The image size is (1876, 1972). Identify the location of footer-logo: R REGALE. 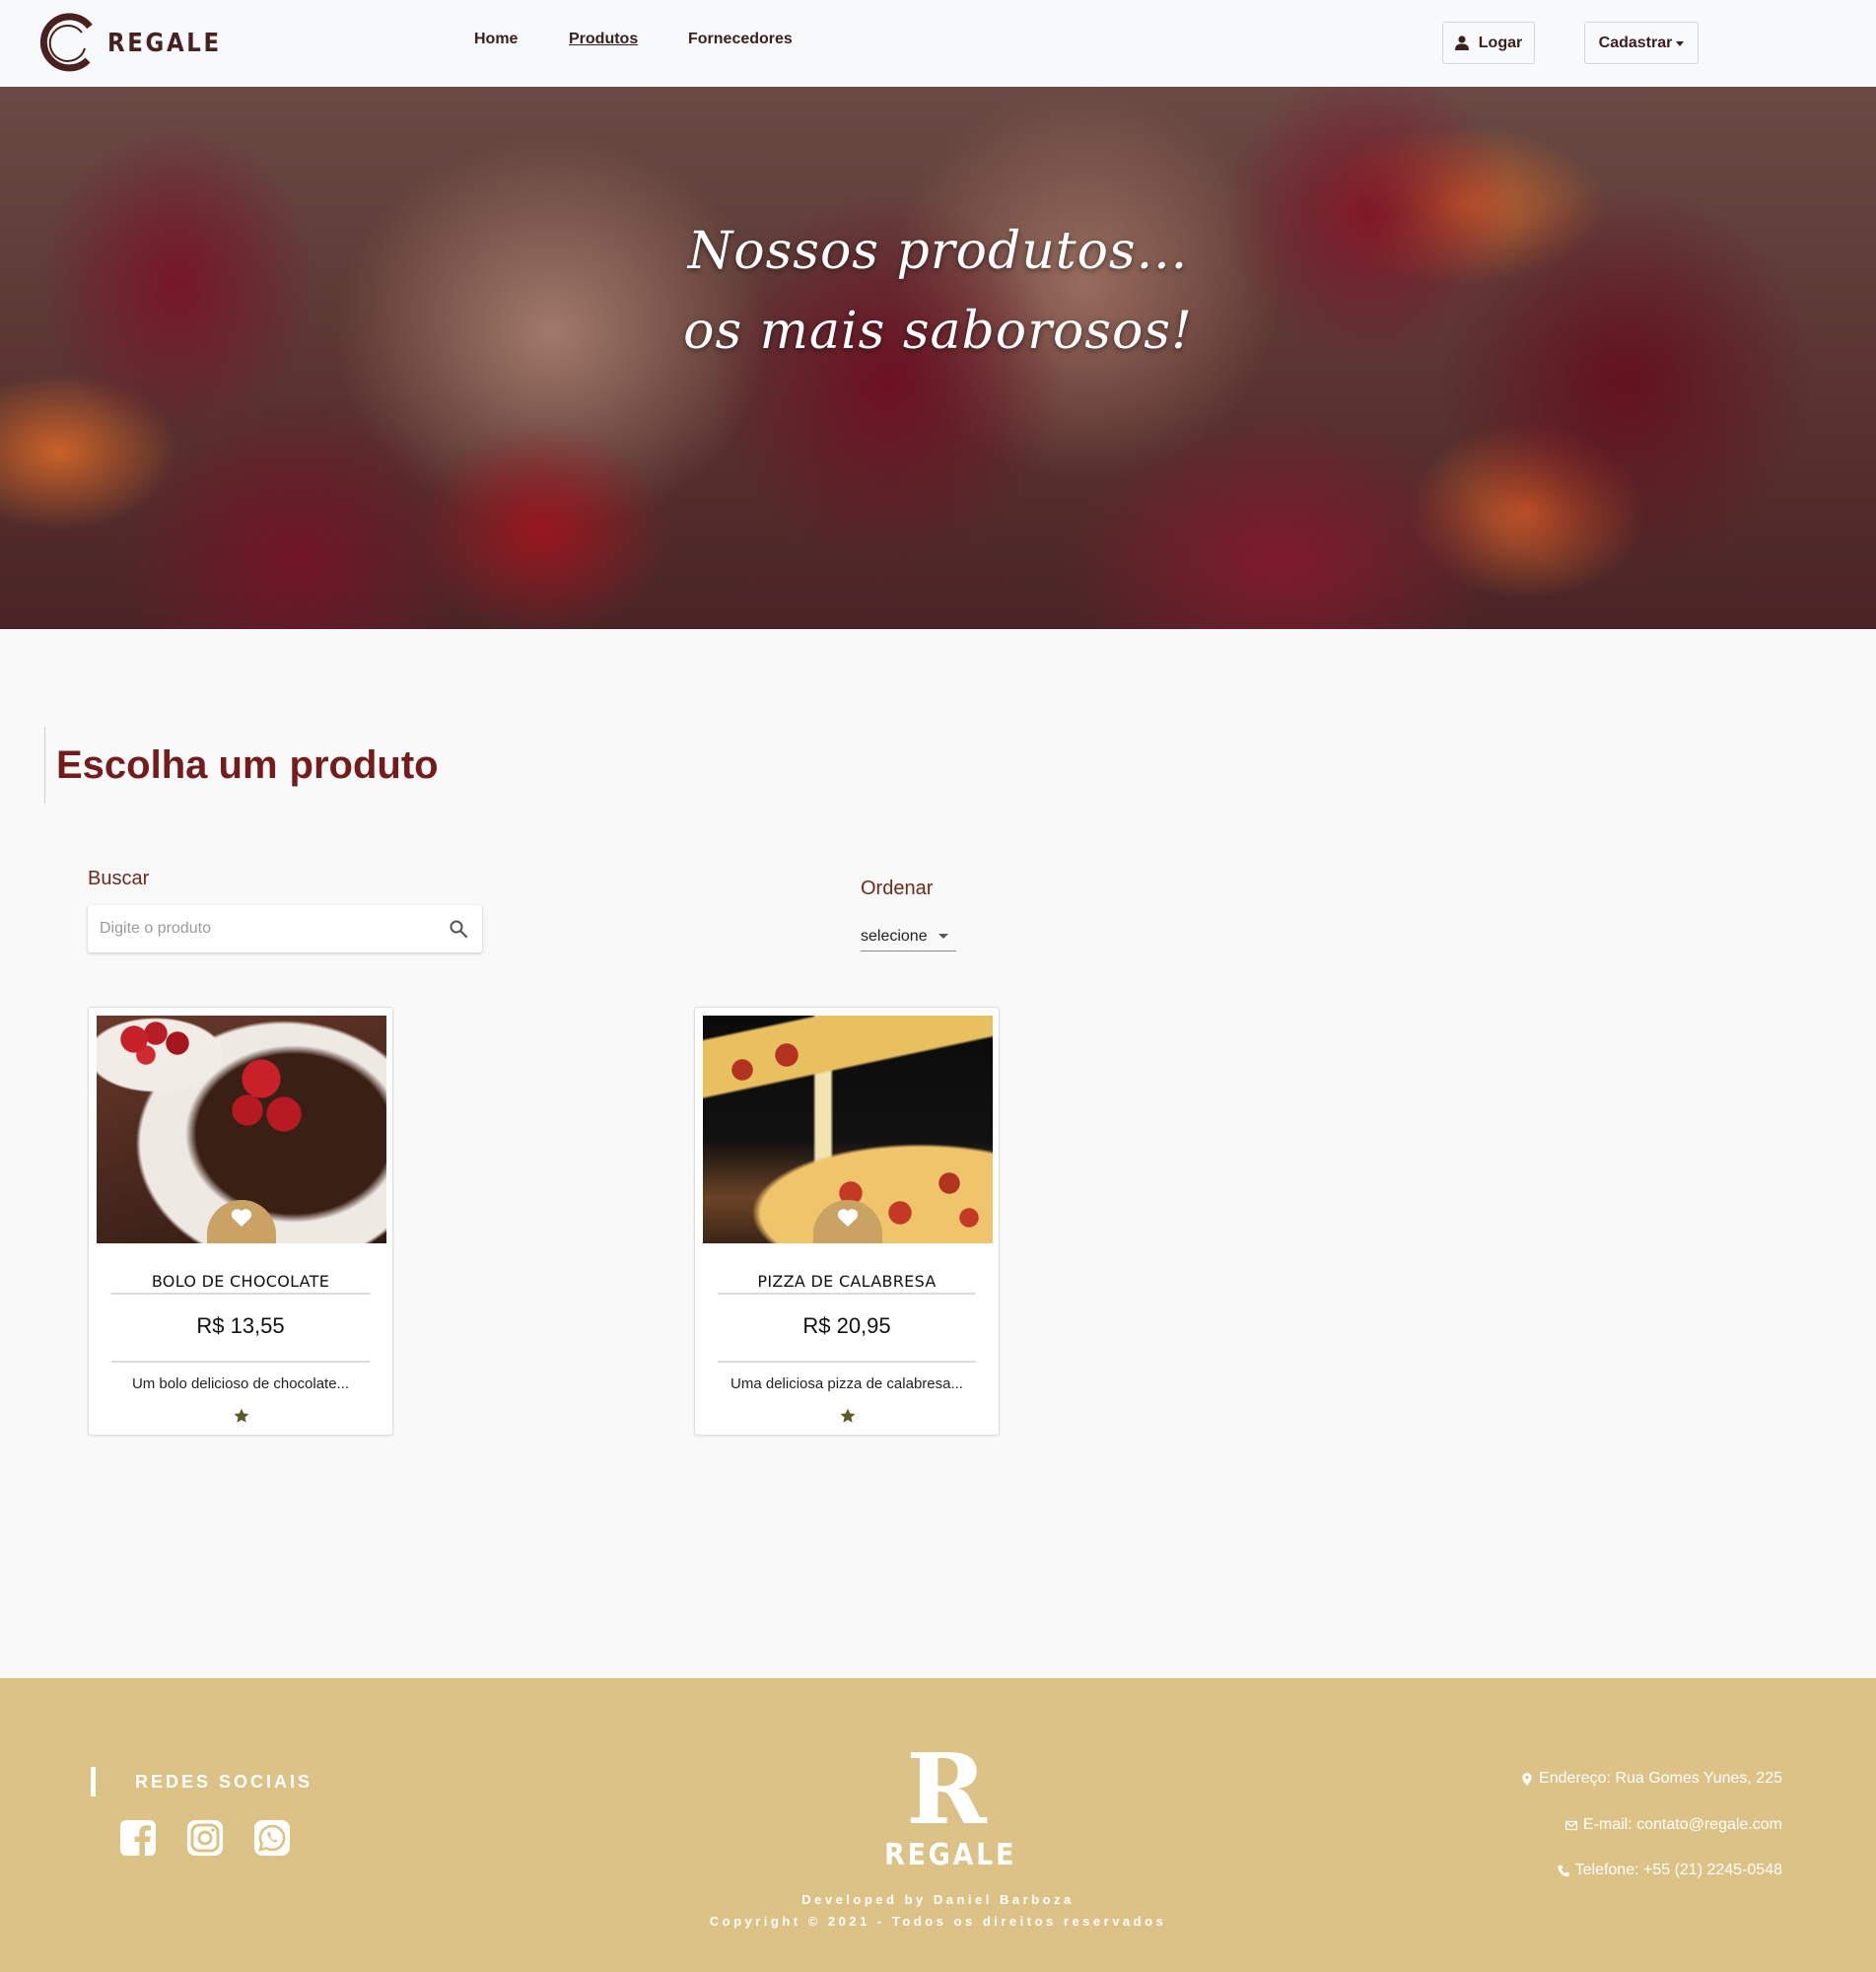
(947, 1803).